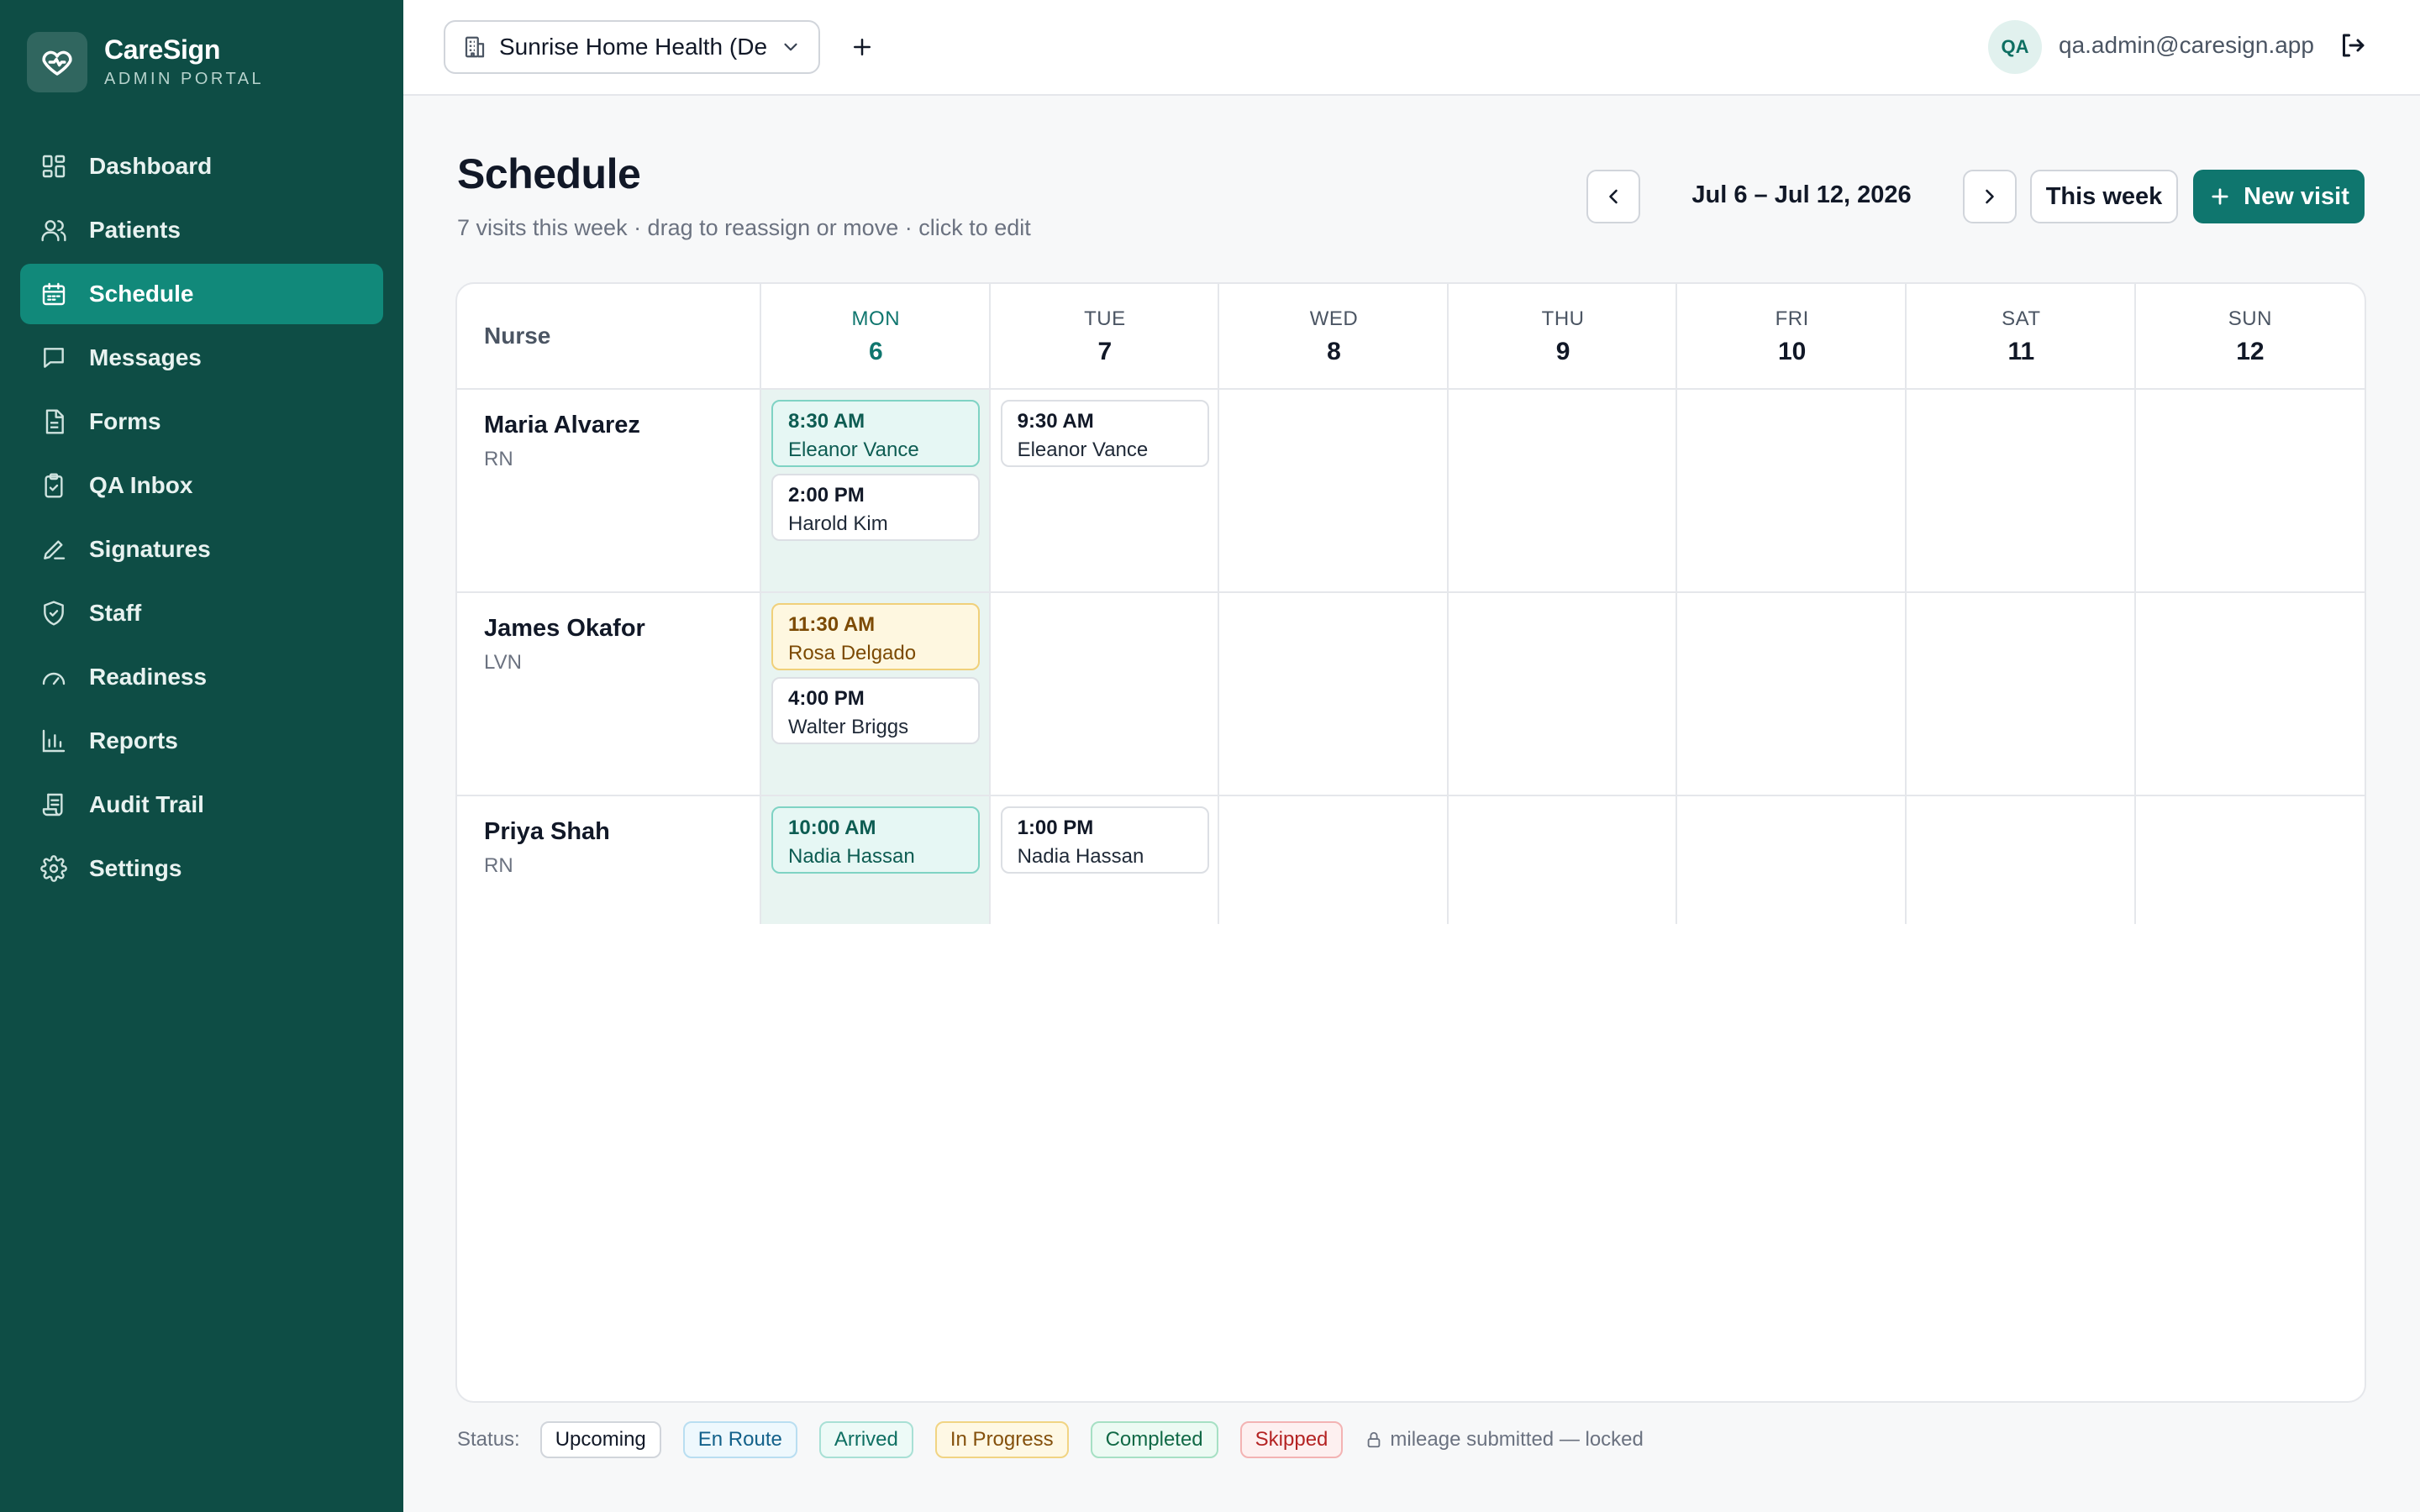  What do you see at coordinates (202, 421) in the screenshot?
I see `sidebar-item-forms: Forms` at bounding box center [202, 421].